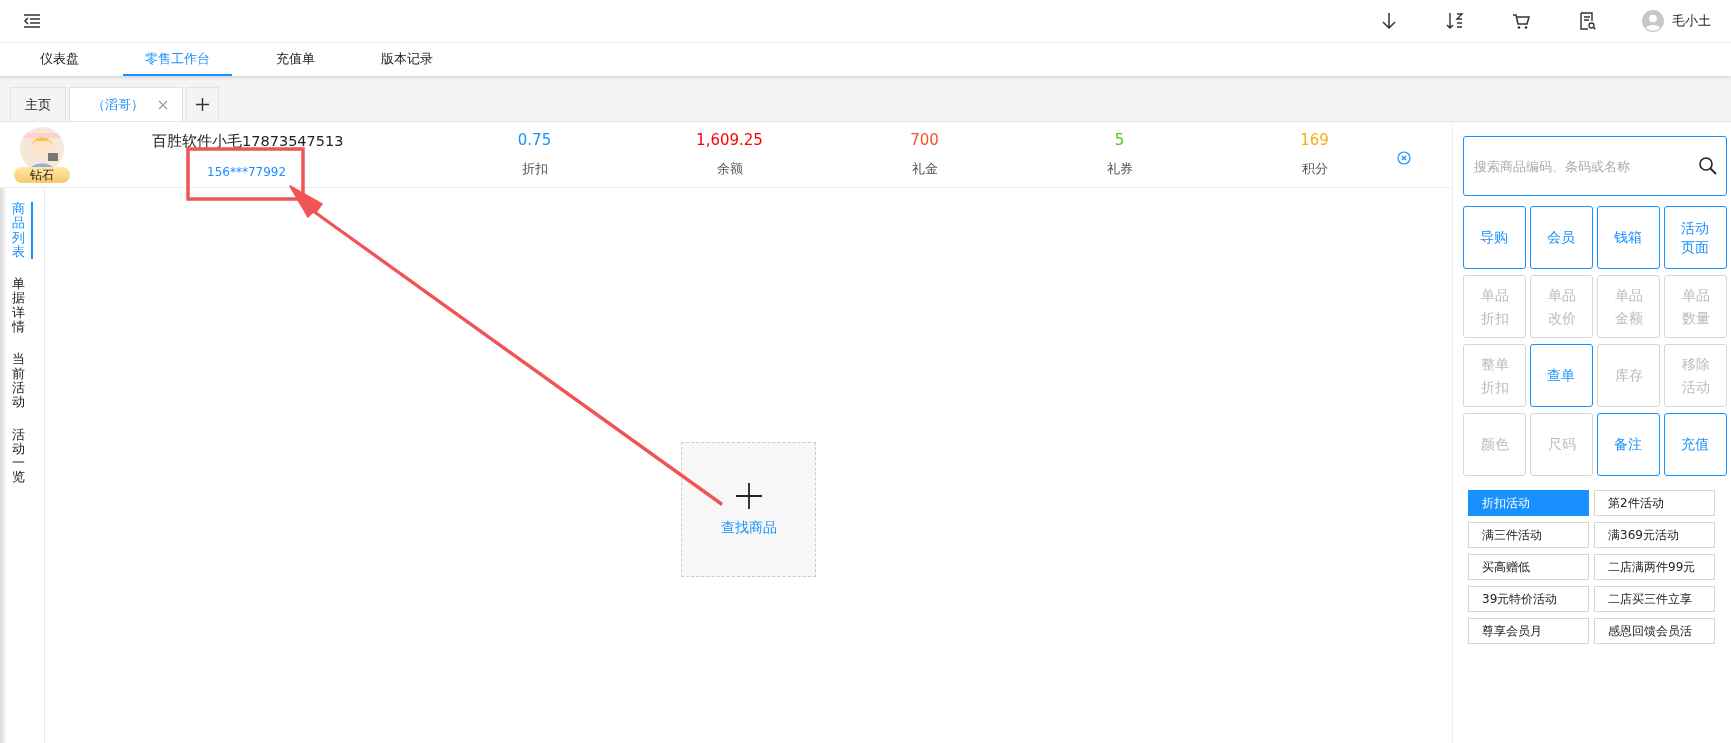 This screenshot has width=1731, height=743. Describe the element at coordinates (1528, 535) in the screenshot. I see `promotion-button: 满三件活动` at that location.